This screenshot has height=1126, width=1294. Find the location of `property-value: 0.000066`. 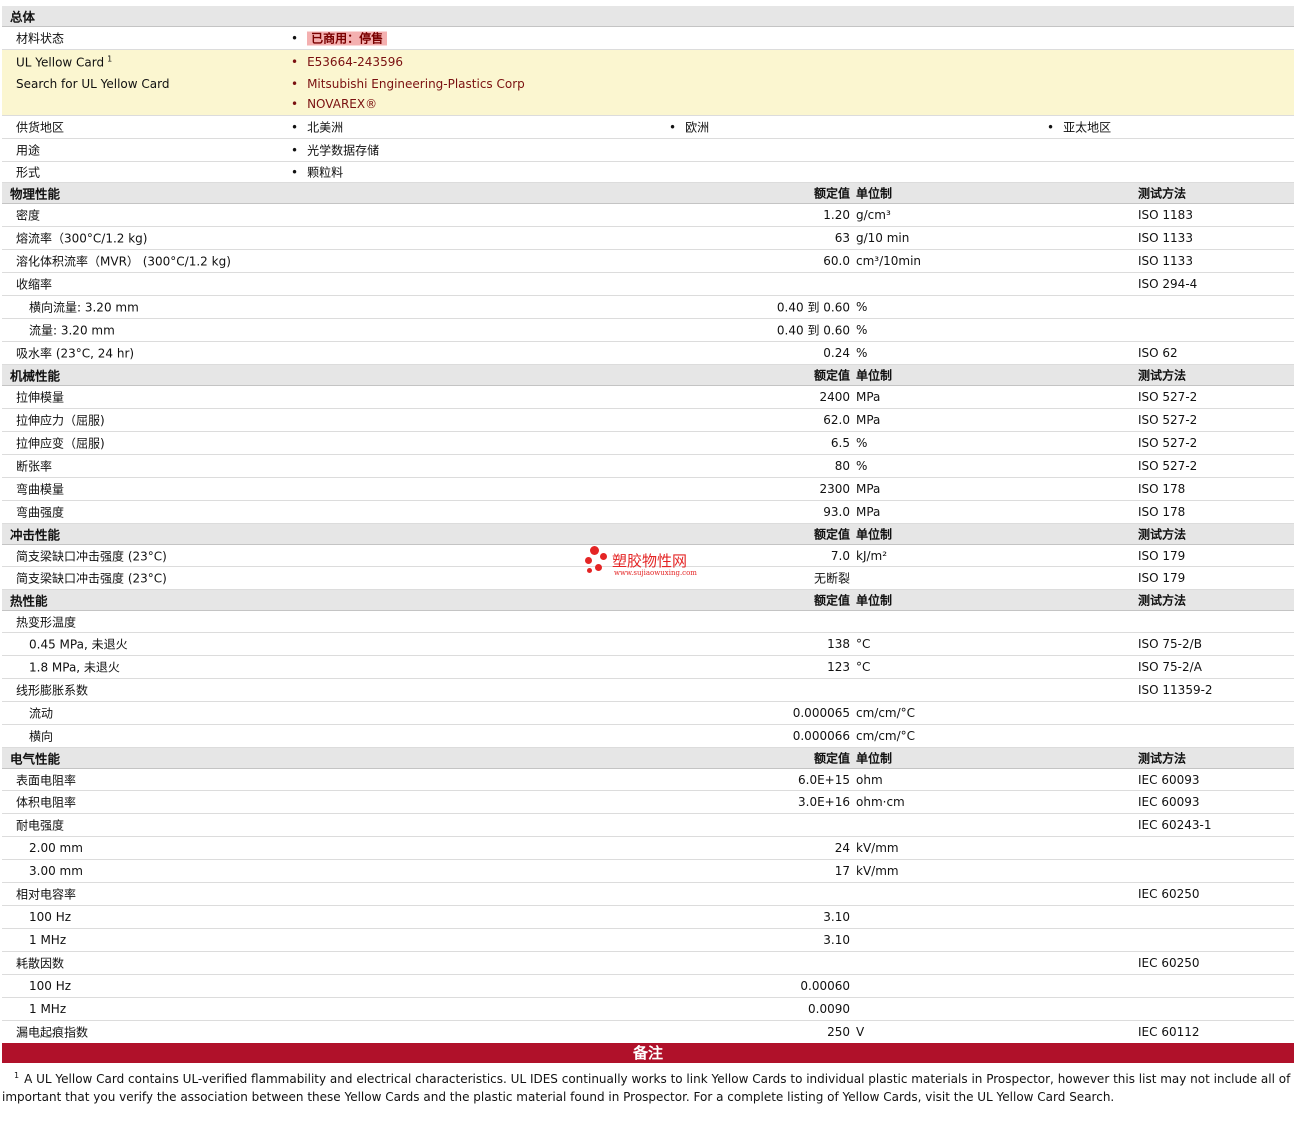

property-value: 0.000066 is located at coordinates (821, 736).